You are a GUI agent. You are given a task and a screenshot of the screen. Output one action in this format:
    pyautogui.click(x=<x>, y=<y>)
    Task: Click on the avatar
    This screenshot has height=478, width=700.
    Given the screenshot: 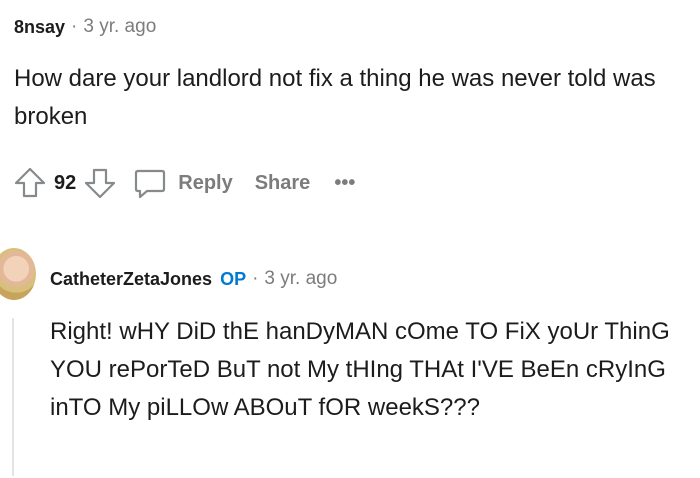 What is the action you would take?
    pyautogui.click(x=18, y=274)
    